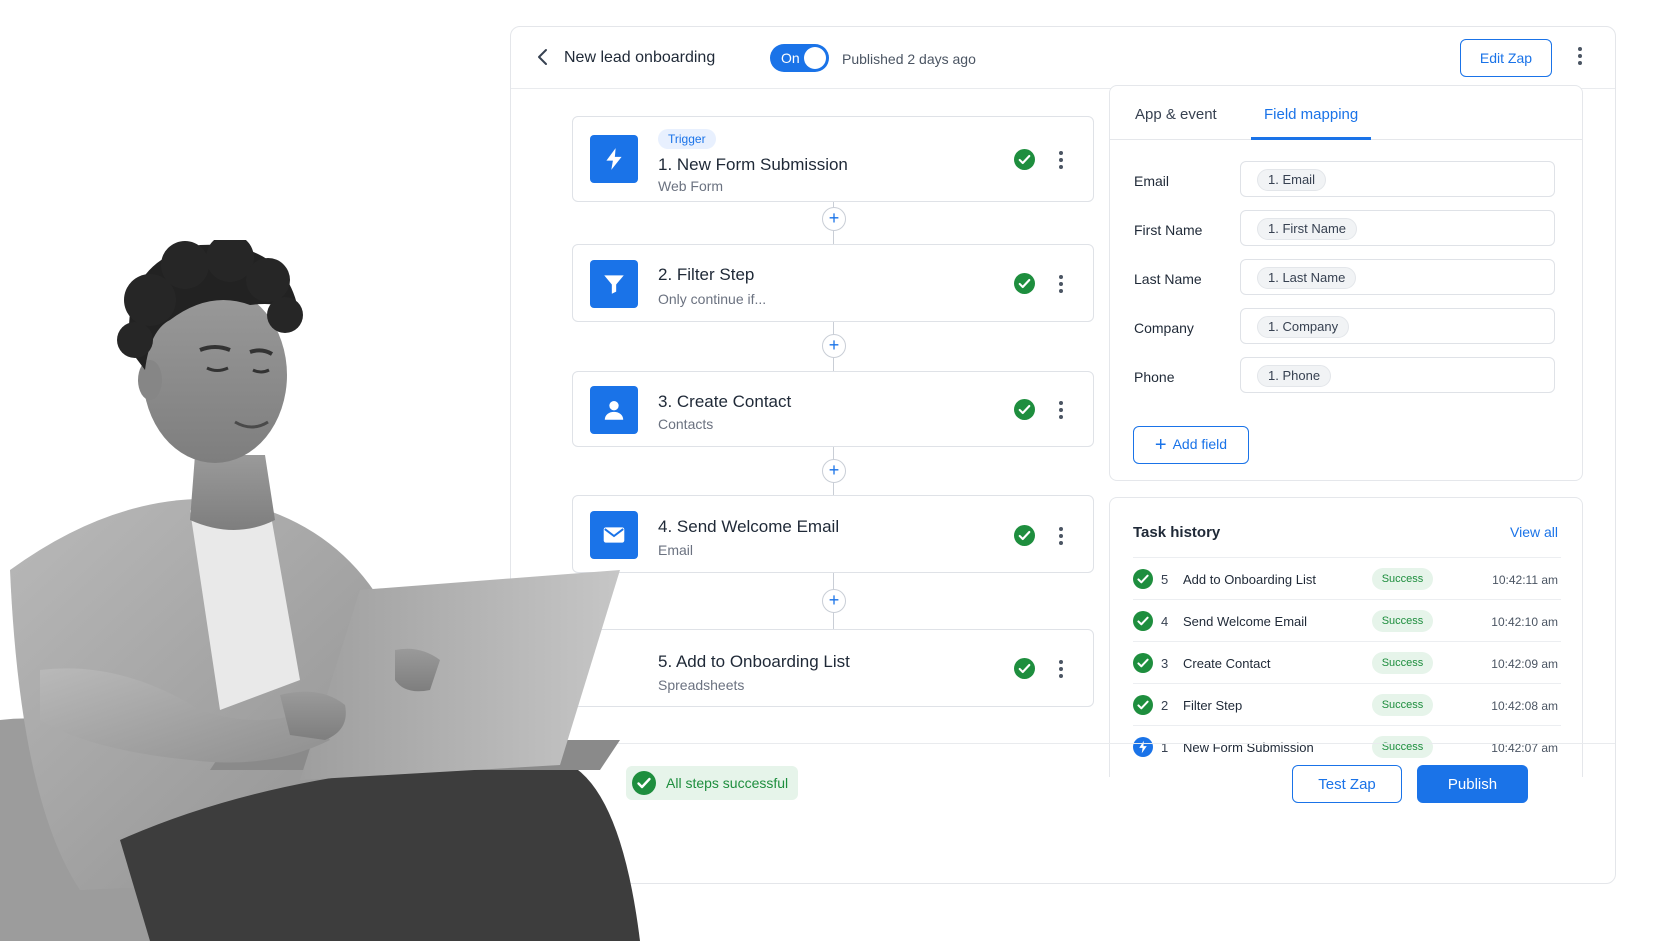  I want to click on history-step-number: 2, so click(1165, 705).